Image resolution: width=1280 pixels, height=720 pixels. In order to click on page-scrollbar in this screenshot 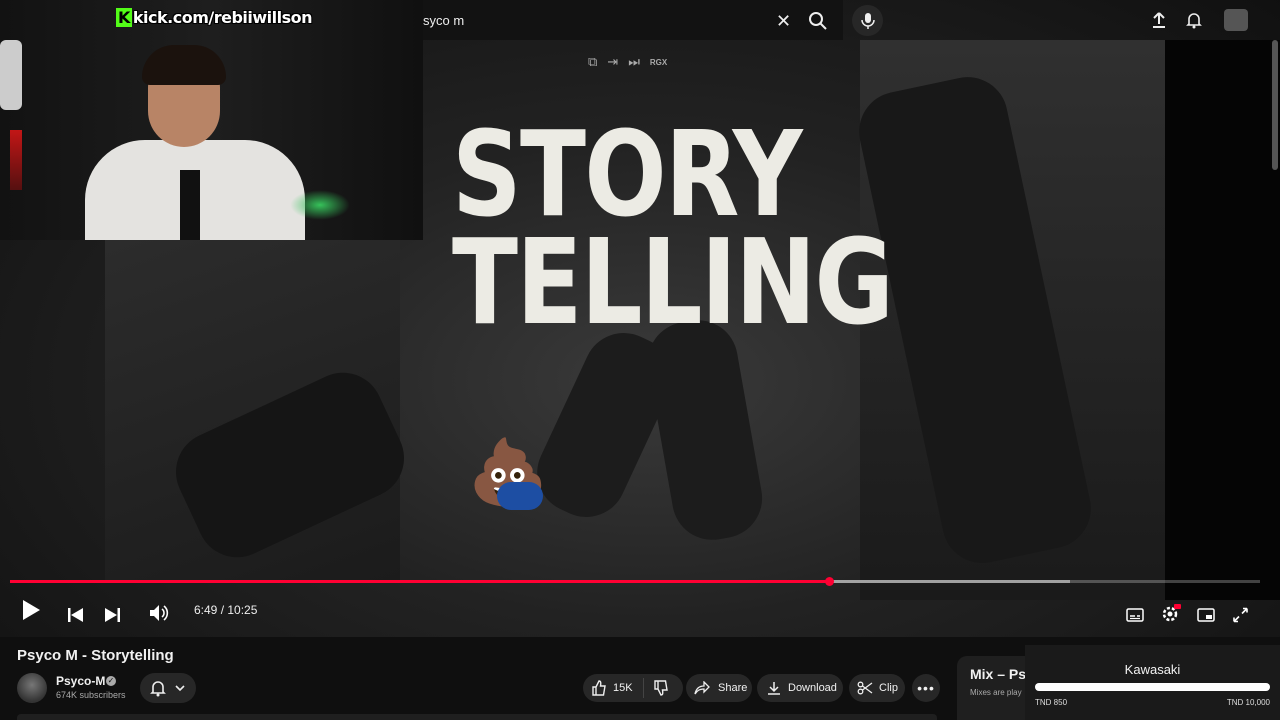, I will do `click(1275, 105)`.